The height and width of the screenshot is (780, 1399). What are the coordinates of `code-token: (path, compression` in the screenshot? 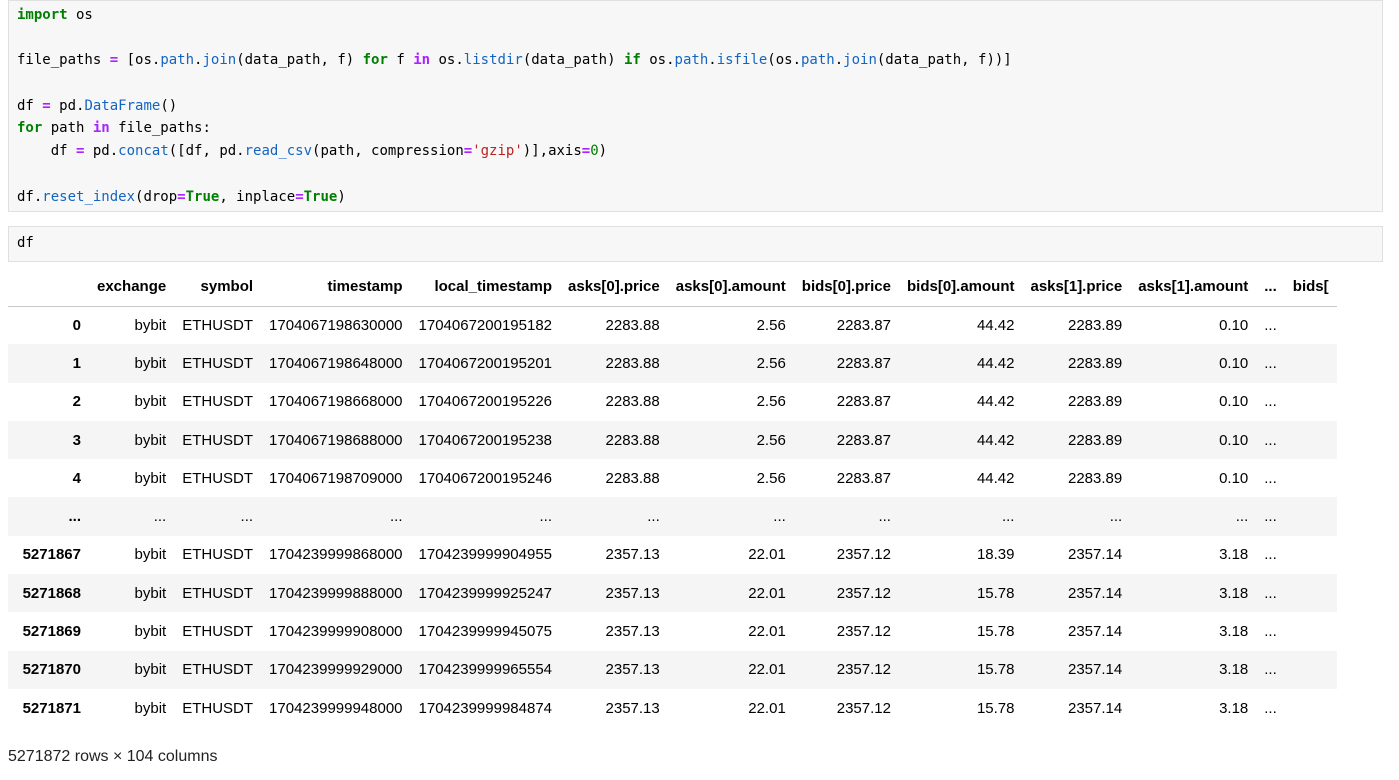 It's located at (388, 151).